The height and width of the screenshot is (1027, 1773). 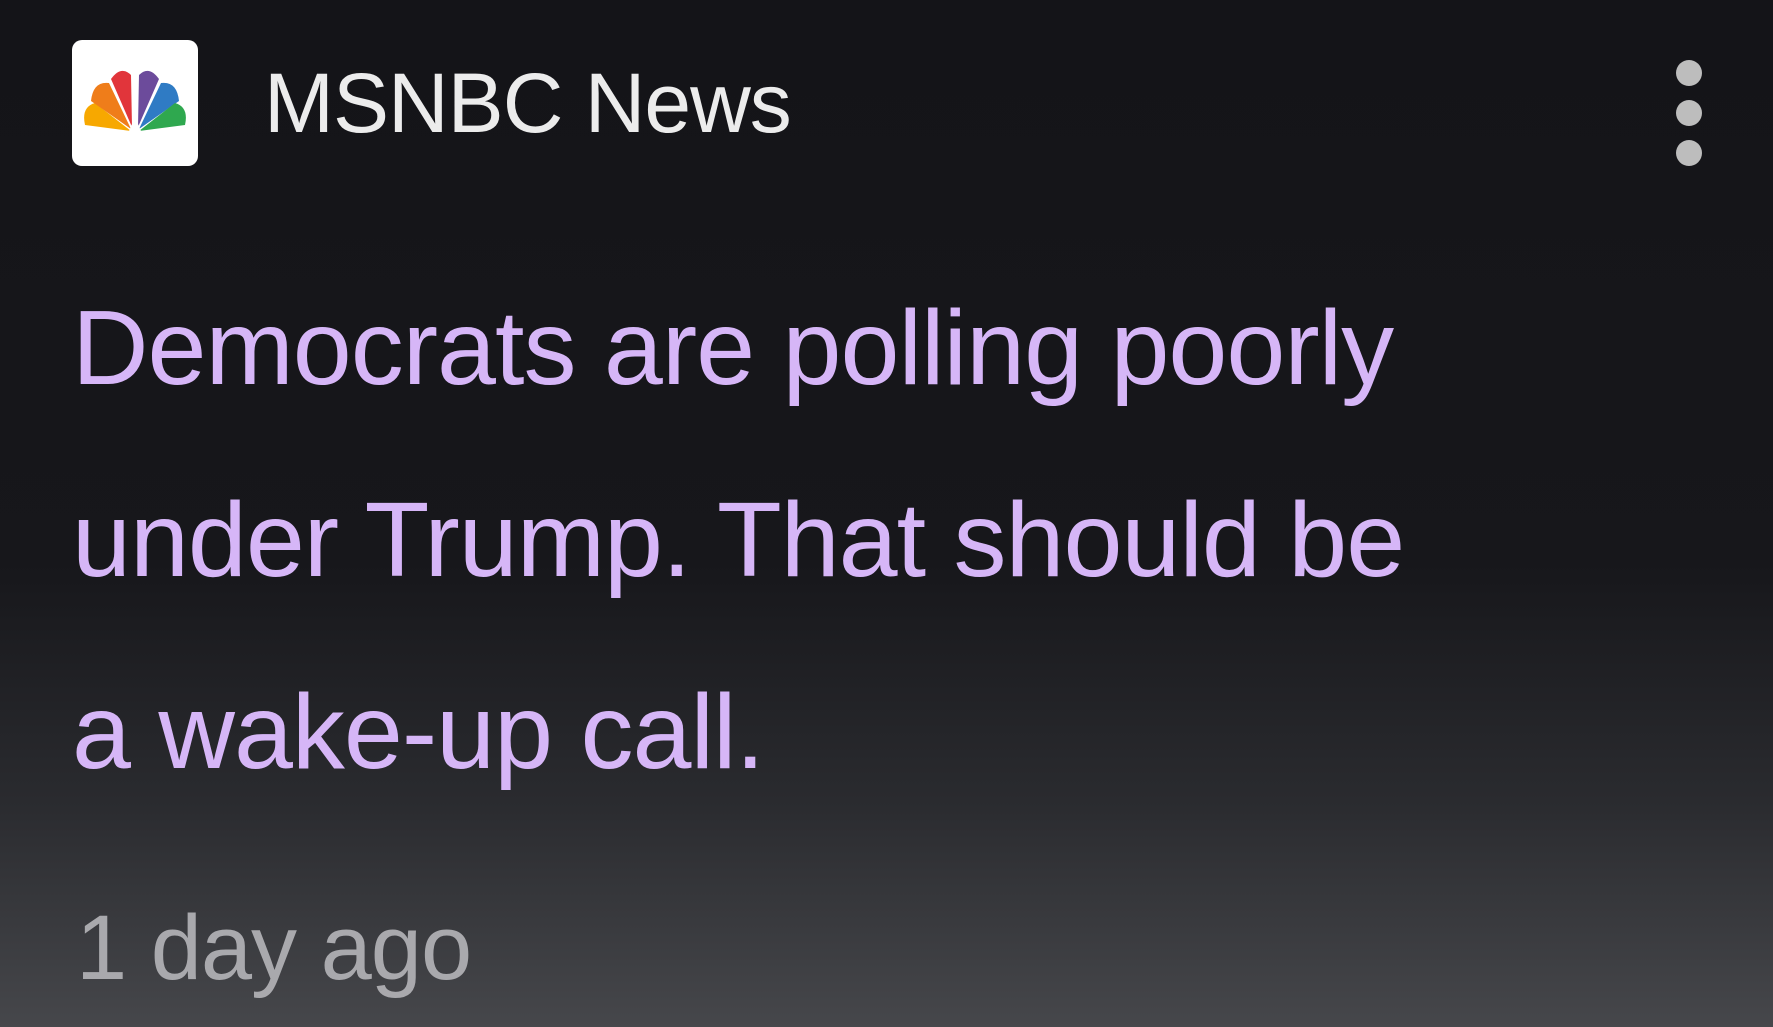 What do you see at coordinates (1689, 73) in the screenshot?
I see `more-vertical-icon` at bounding box center [1689, 73].